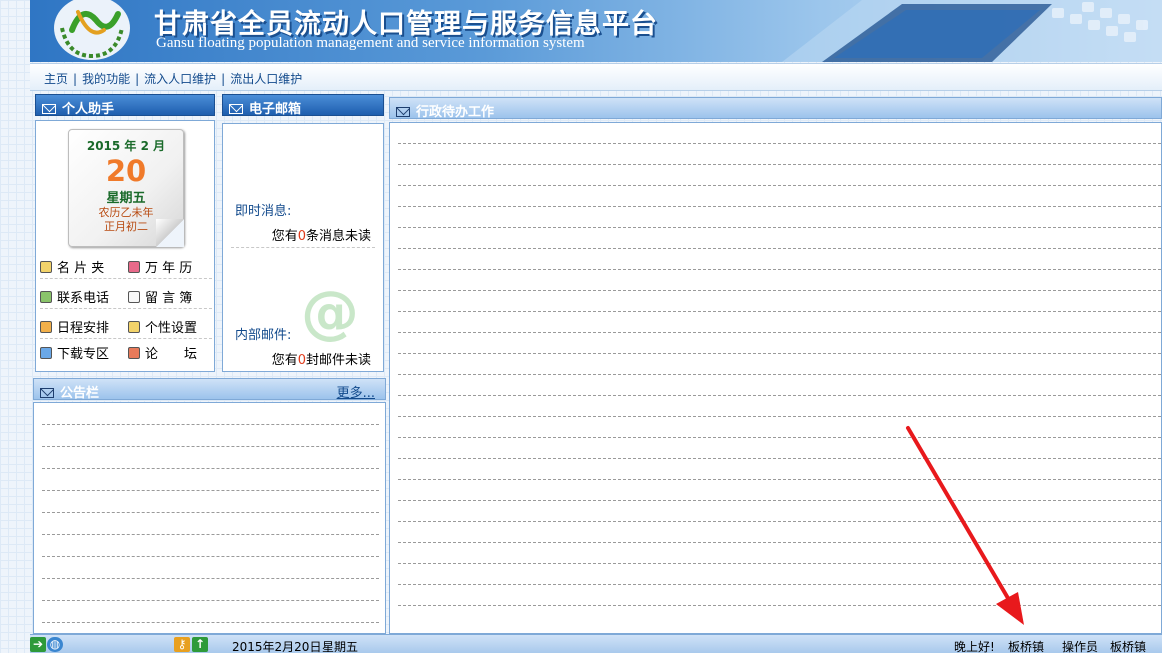 The image size is (1162, 653). Describe the element at coordinates (46, 327) in the screenshot. I see `schedule-icon` at that location.